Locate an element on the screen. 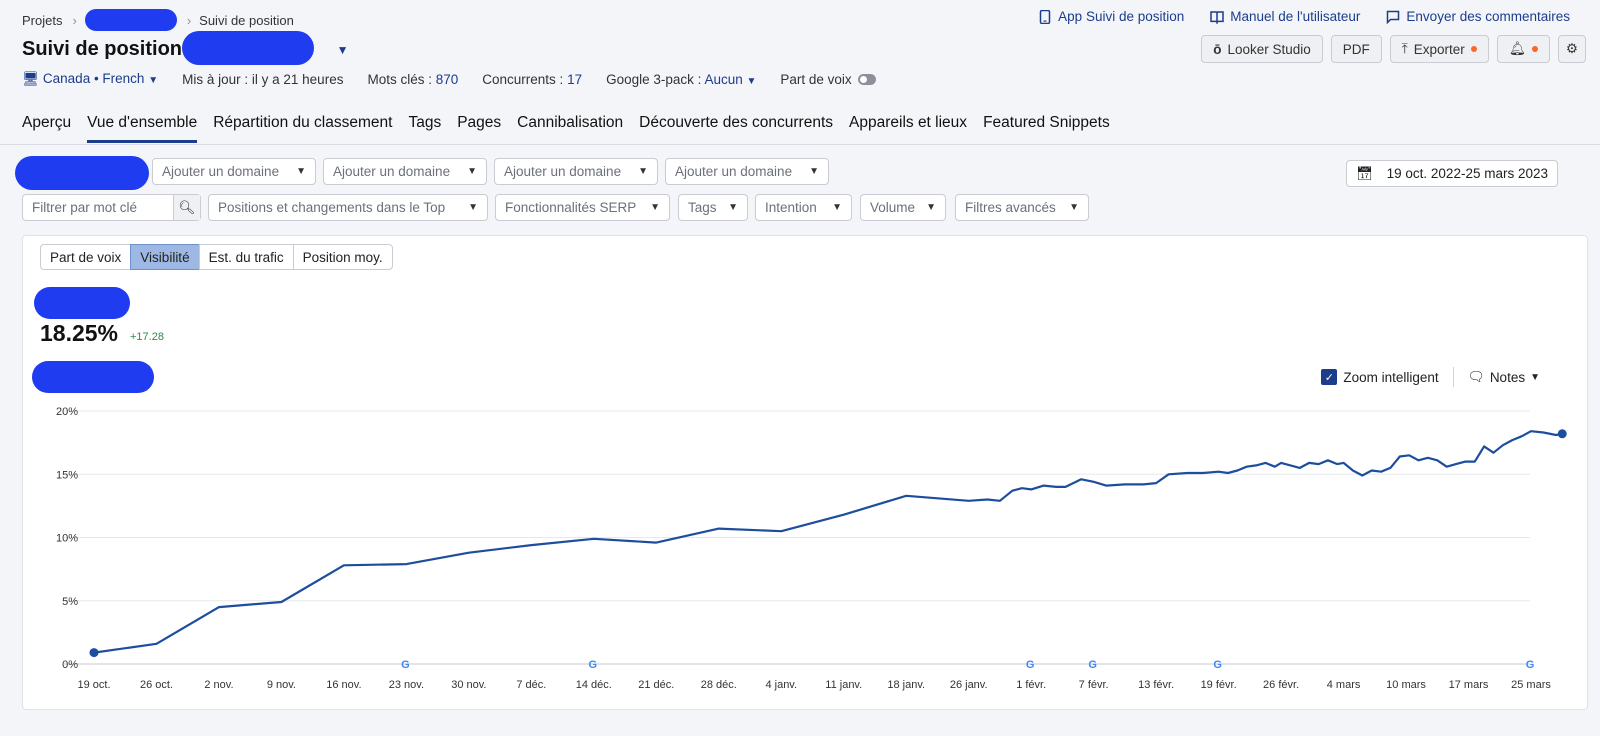 This screenshot has height=736, width=1600. divider is located at coordinates (1453, 377).